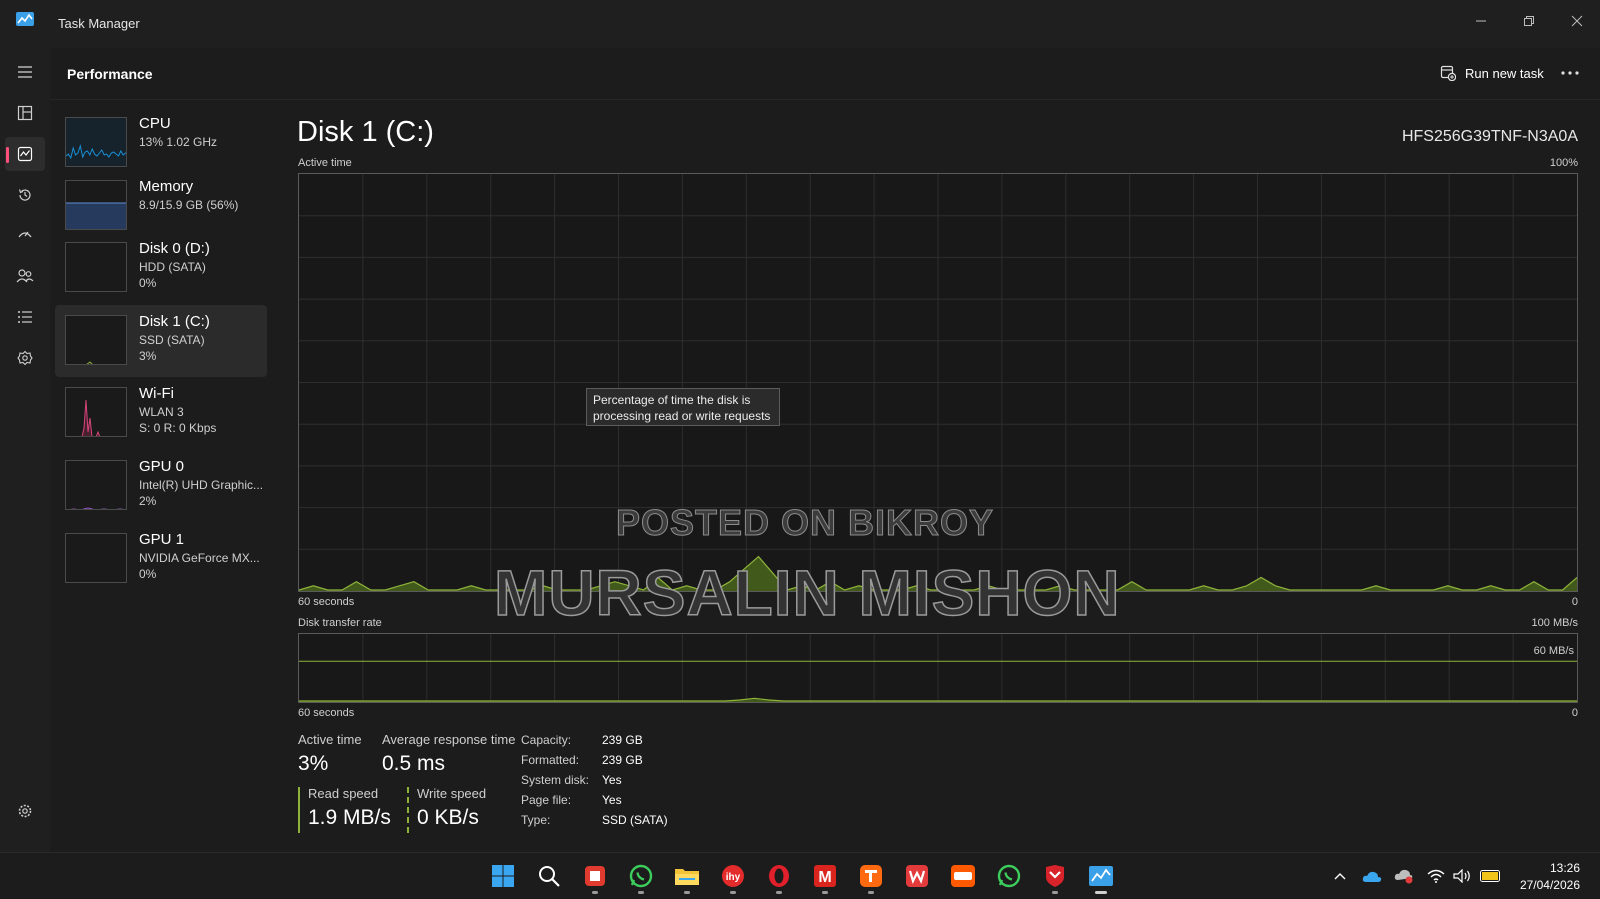 This screenshot has height=899, width=1600. I want to click on nav-performance, so click(25, 154).